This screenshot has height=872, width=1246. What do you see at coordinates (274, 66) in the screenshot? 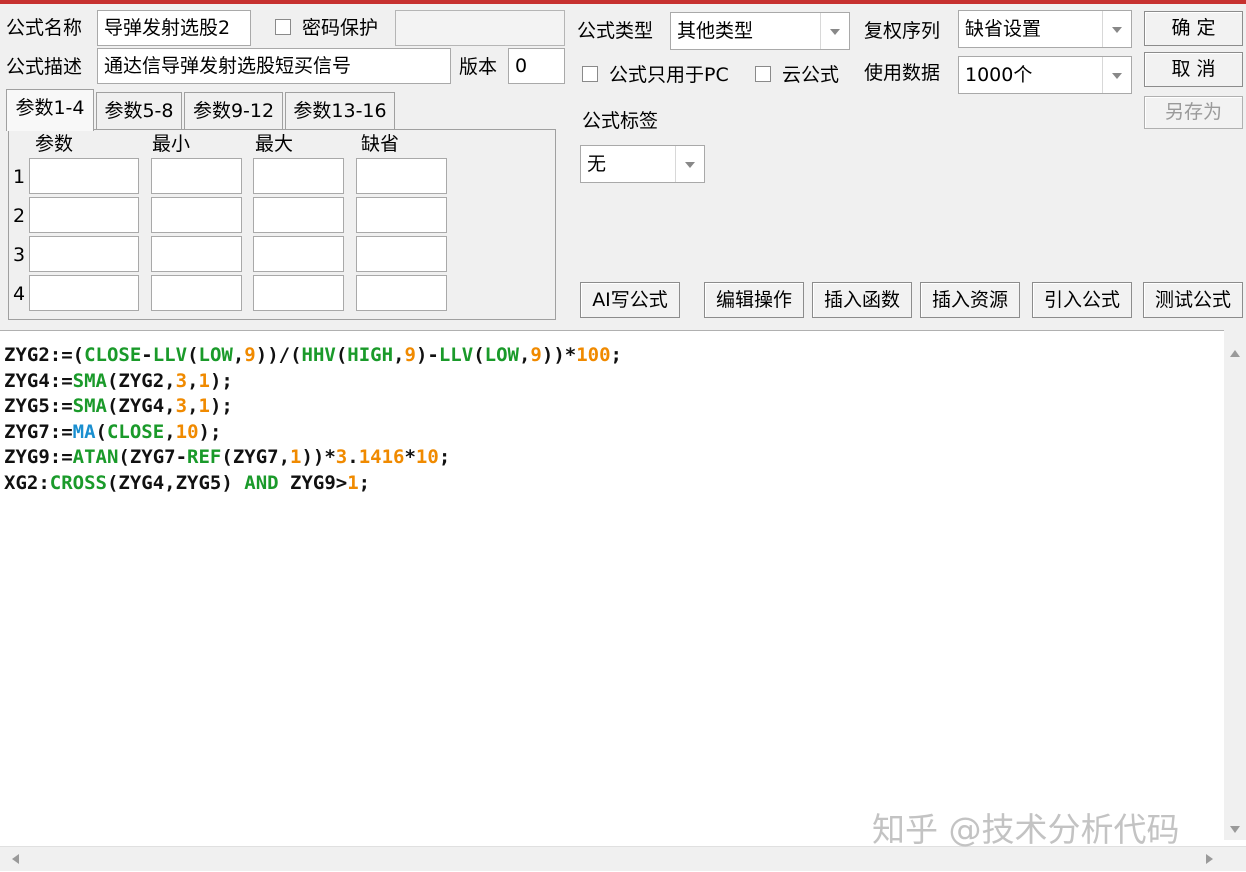
I see `formula-desc-input: 通达信导弹发射选股短买信号` at bounding box center [274, 66].